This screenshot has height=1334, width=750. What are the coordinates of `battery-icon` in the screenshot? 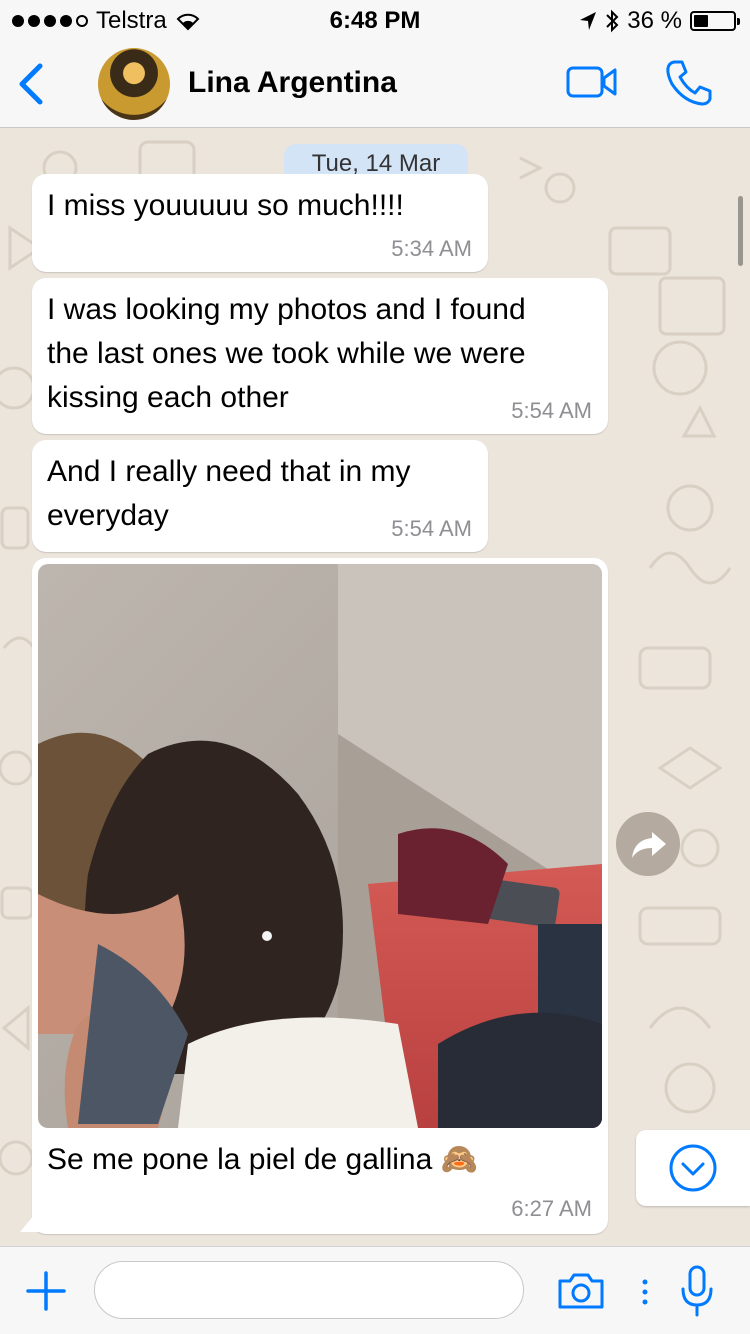 It's located at (715, 21).